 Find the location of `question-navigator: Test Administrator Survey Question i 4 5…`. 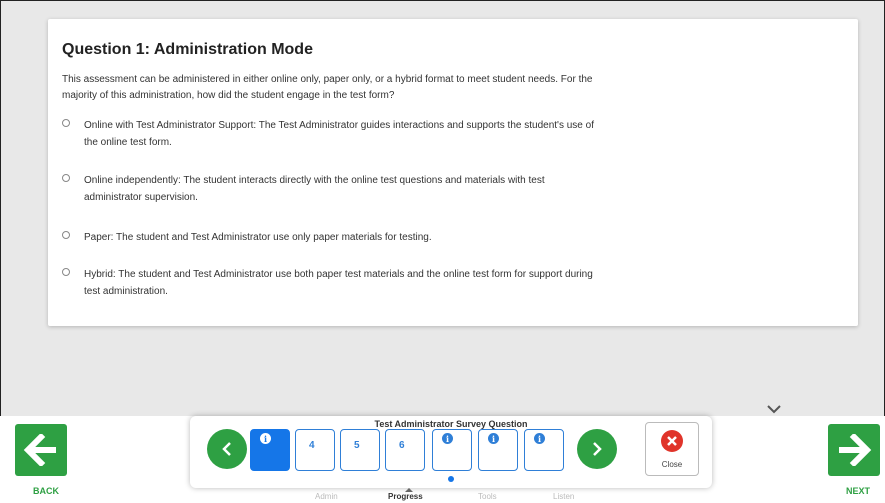

question-navigator: Test Administrator Survey Question i 4 5… is located at coordinates (451, 452).